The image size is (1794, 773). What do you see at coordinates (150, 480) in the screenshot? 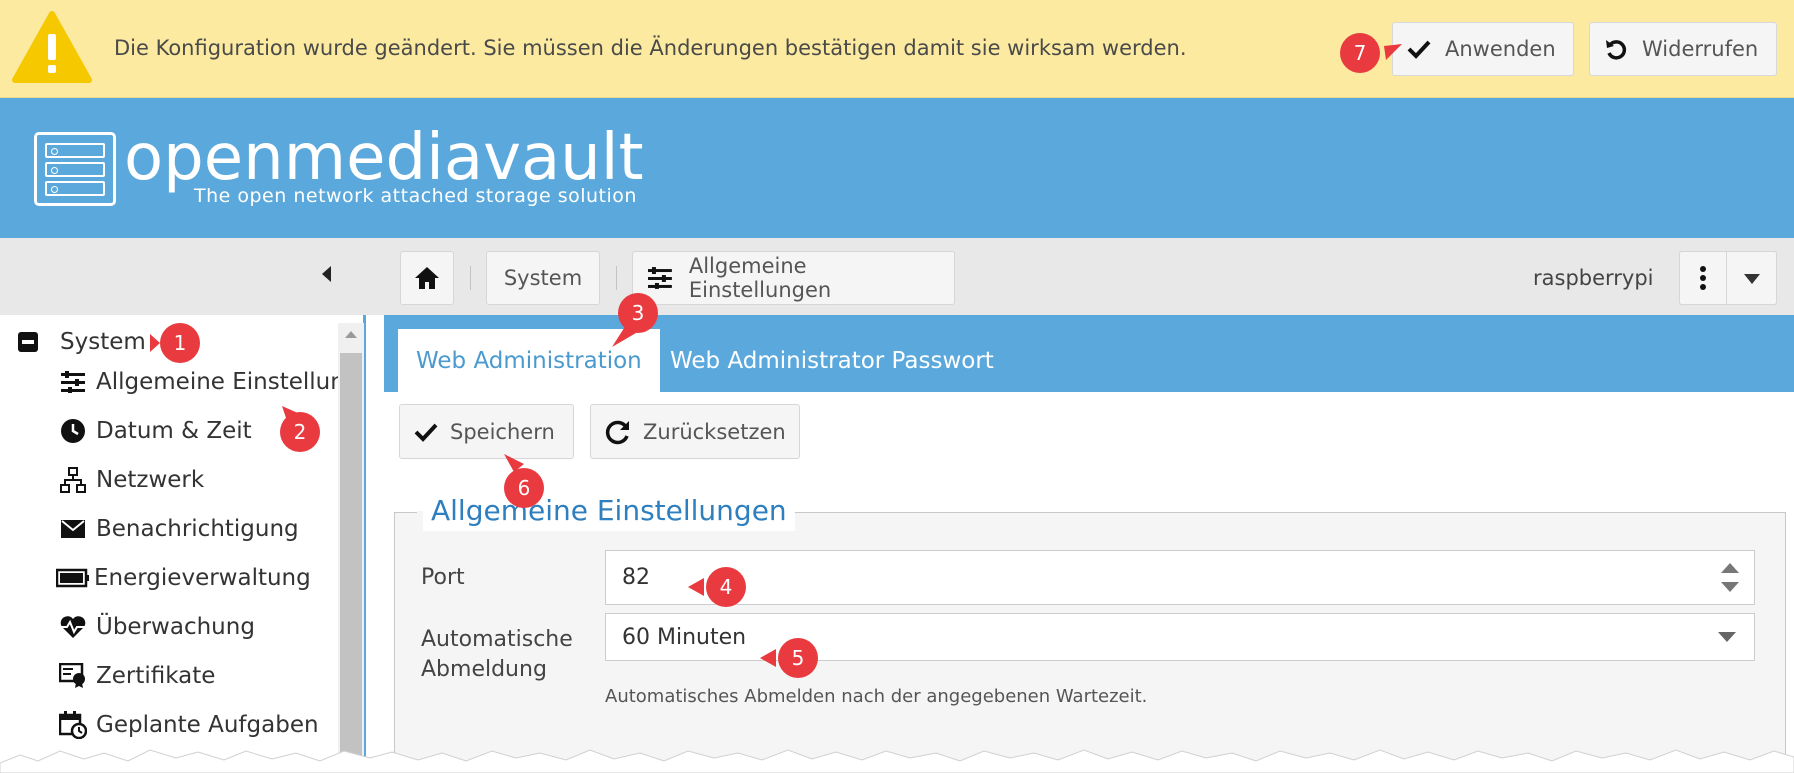
I see `sidebar-item-label: Netzwerk` at bounding box center [150, 480].